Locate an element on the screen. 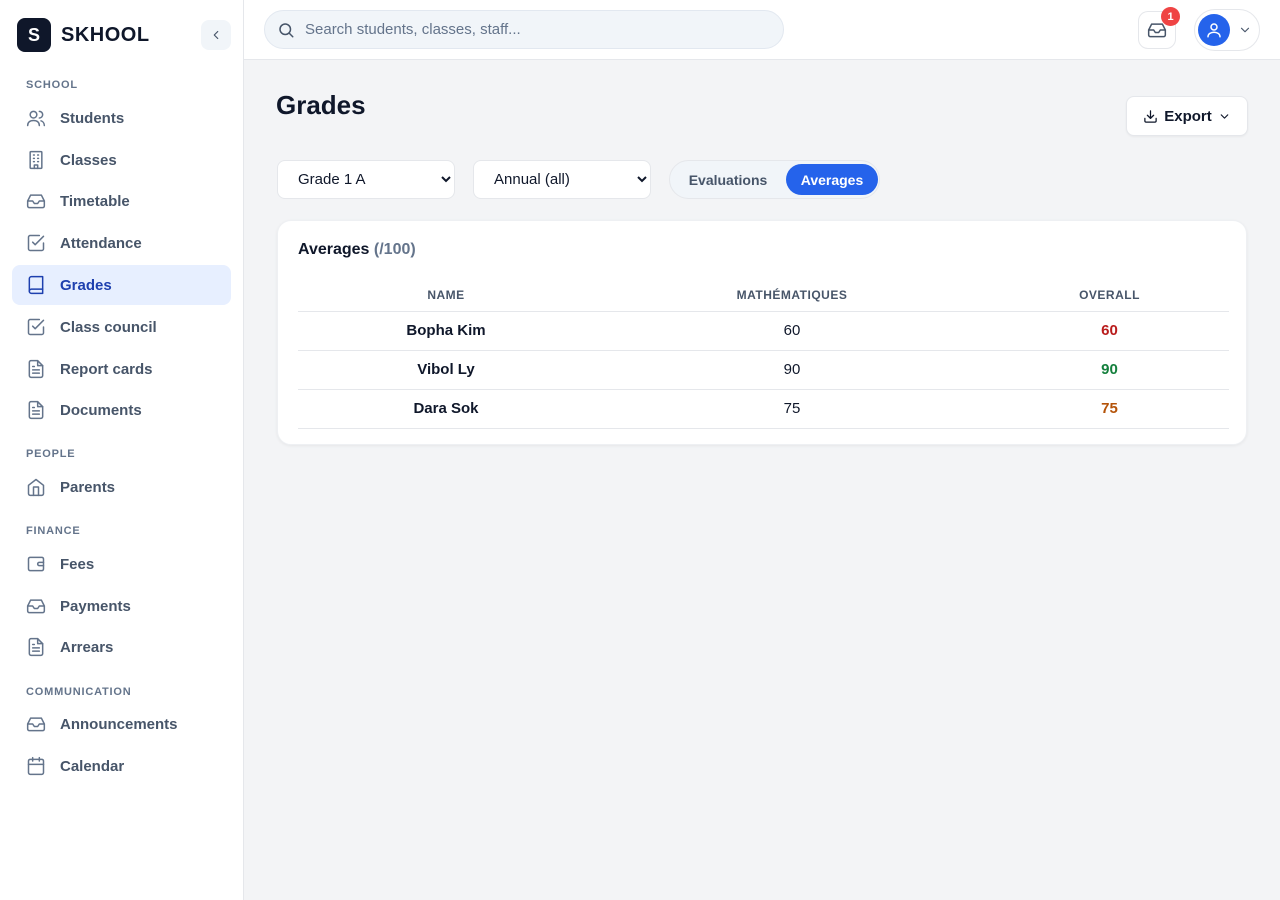  sidebar-item-label: Attendance is located at coordinates (101, 243).